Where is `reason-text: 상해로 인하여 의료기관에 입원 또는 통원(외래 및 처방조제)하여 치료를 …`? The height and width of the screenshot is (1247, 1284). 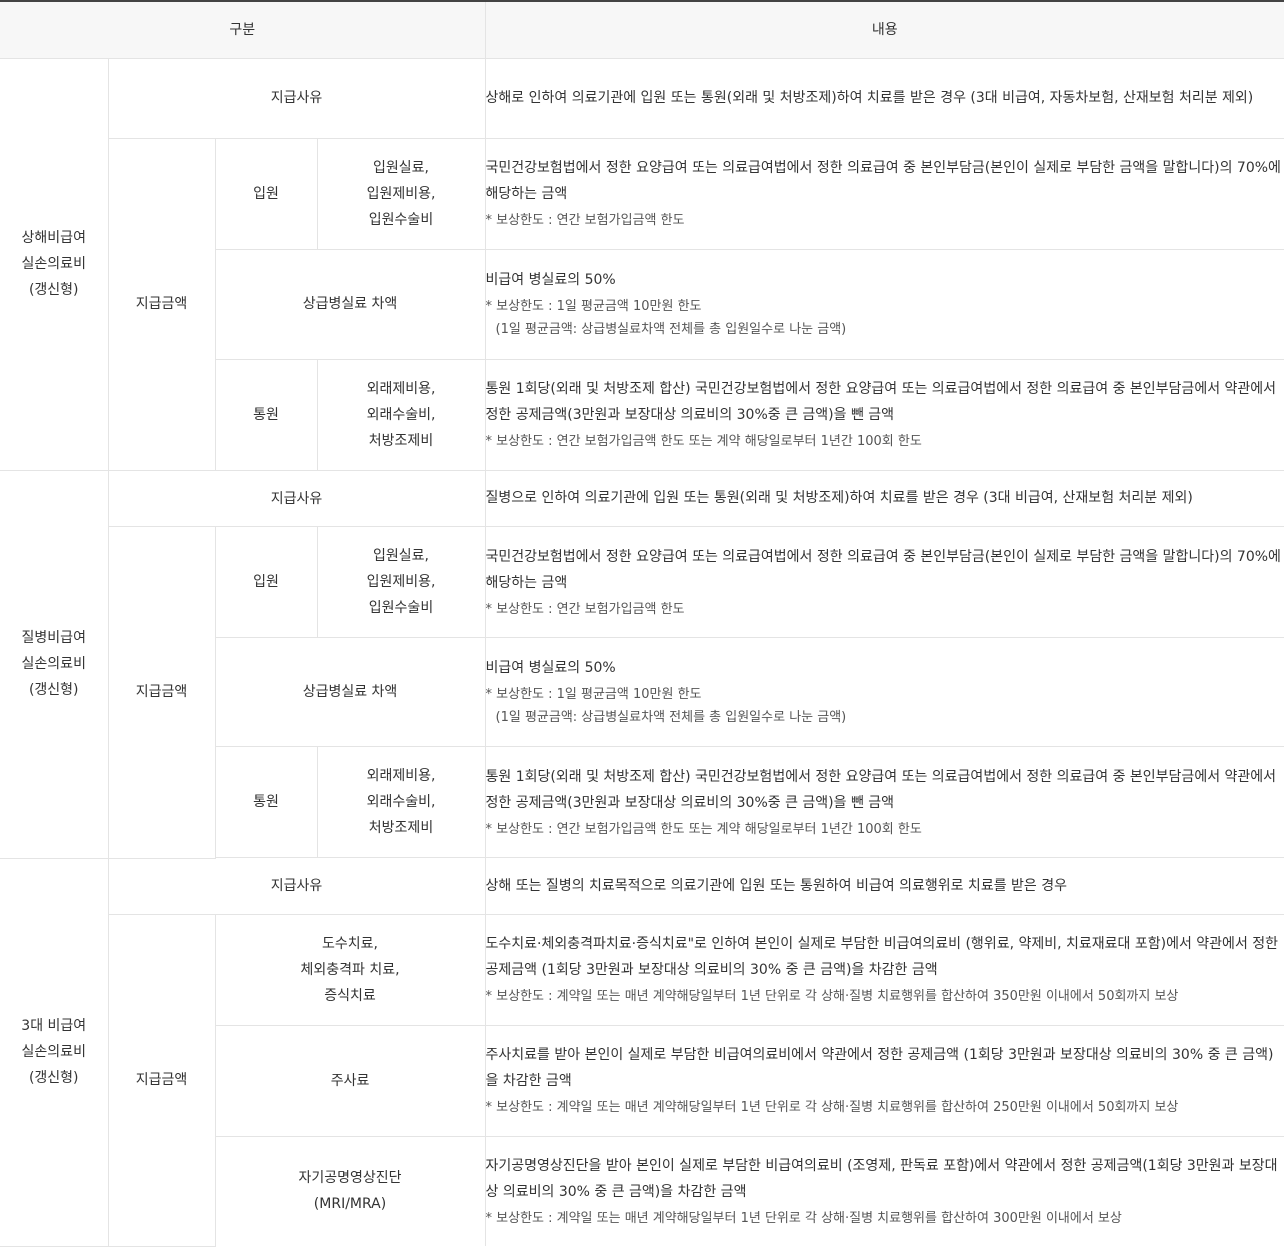 reason-text: 상해로 인하여 의료기관에 입원 또는 통원(외래 및 처방조제)하여 치료를 … is located at coordinates (884, 98).